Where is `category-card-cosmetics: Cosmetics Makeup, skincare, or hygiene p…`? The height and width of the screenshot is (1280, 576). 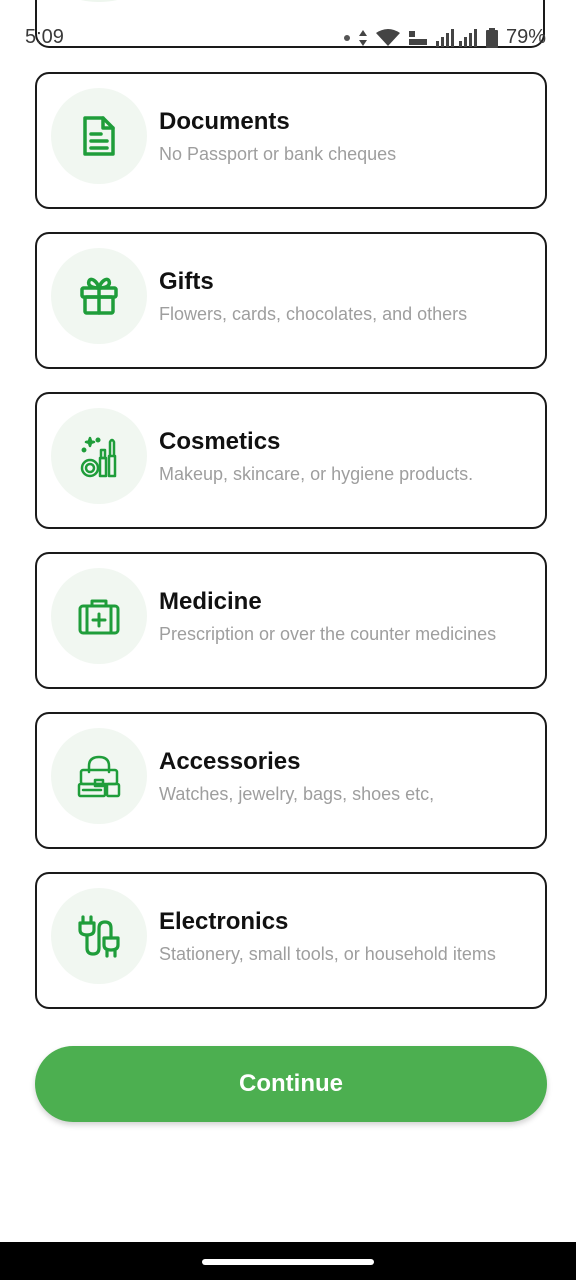 category-card-cosmetics: Cosmetics Makeup, skincare, or hygiene p… is located at coordinates (291, 460).